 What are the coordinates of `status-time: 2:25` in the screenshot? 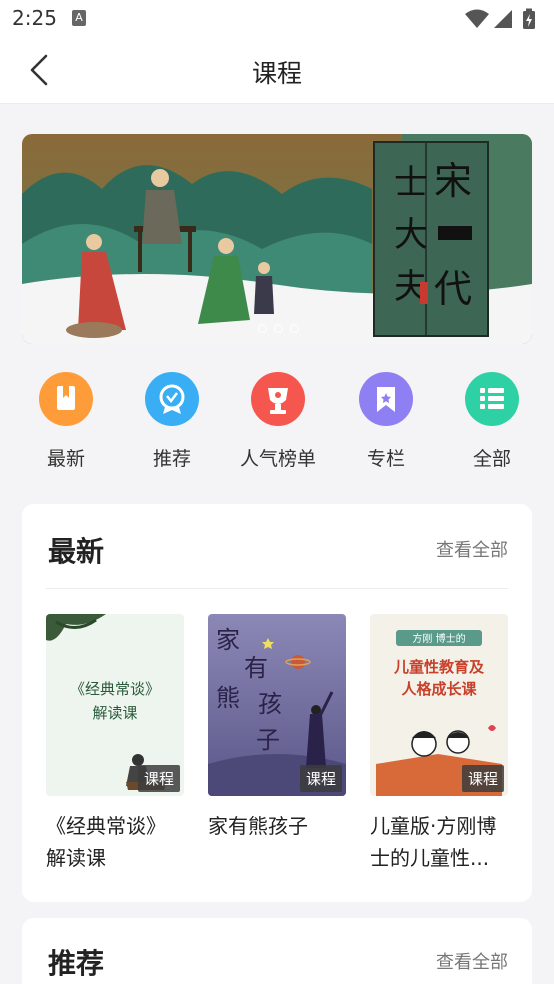 It's located at (34, 18).